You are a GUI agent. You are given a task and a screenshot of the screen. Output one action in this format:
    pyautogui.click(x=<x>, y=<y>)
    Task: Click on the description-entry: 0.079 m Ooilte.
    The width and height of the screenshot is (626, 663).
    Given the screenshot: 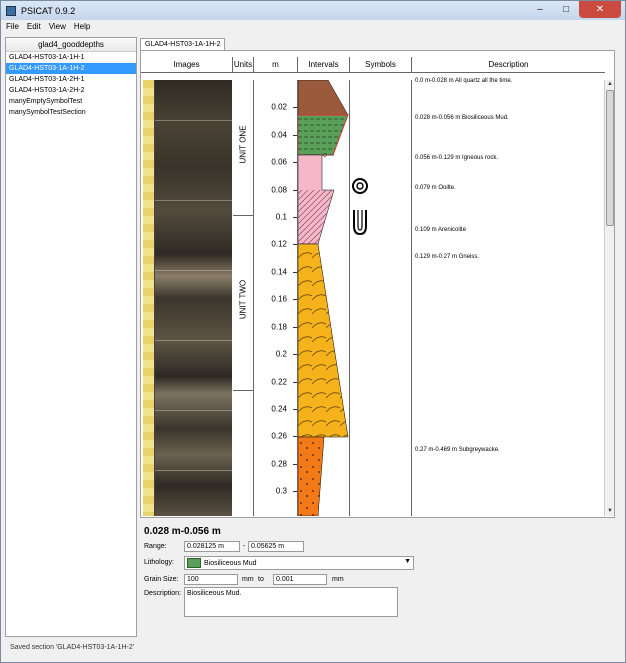 What is the action you would take?
    pyautogui.click(x=435, y=188)
    